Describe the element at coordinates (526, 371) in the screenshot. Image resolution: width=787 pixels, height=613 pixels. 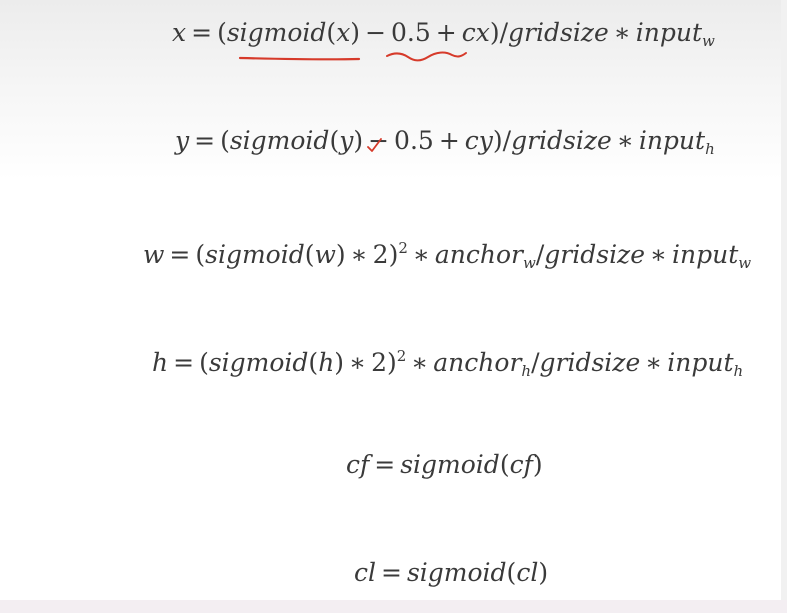
I see `eq-anchor-sub: h` at that location.